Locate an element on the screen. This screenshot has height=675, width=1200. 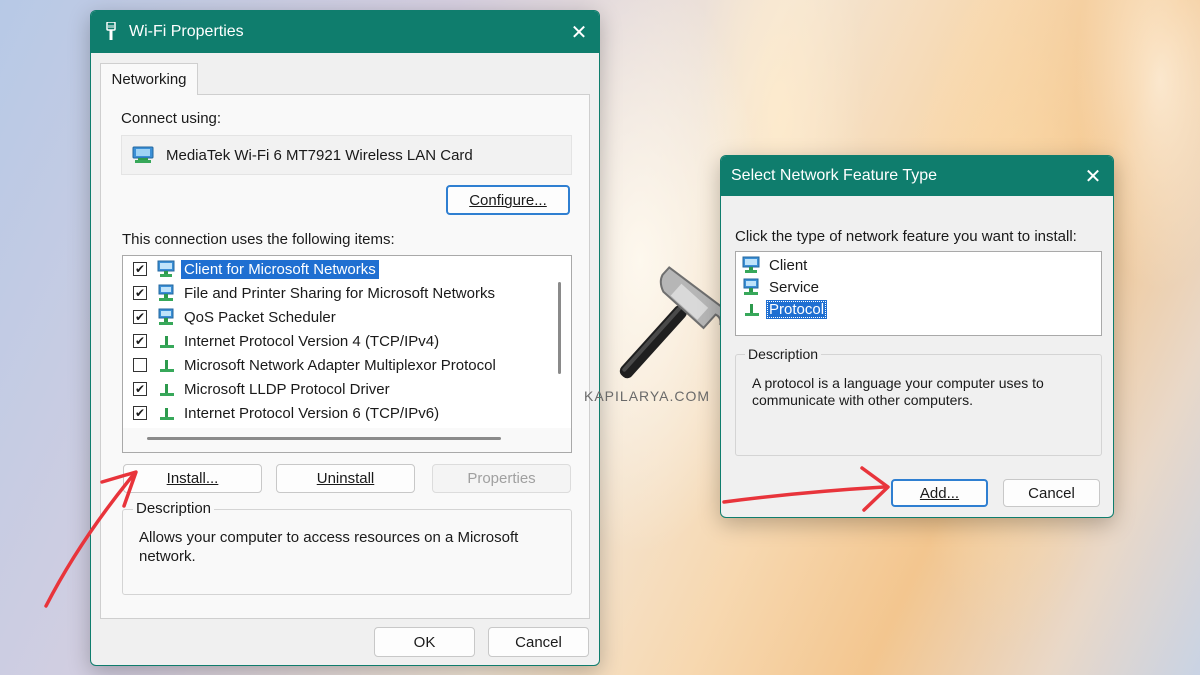
item-label: Service is located at coordinates (794, 287).